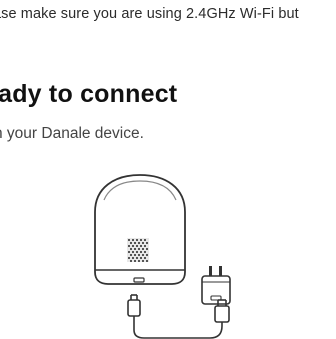  What do you see at coordinates (178, 316) in the screenshot?
I see `usb-cable-icon` at bounding box center [178, 316].